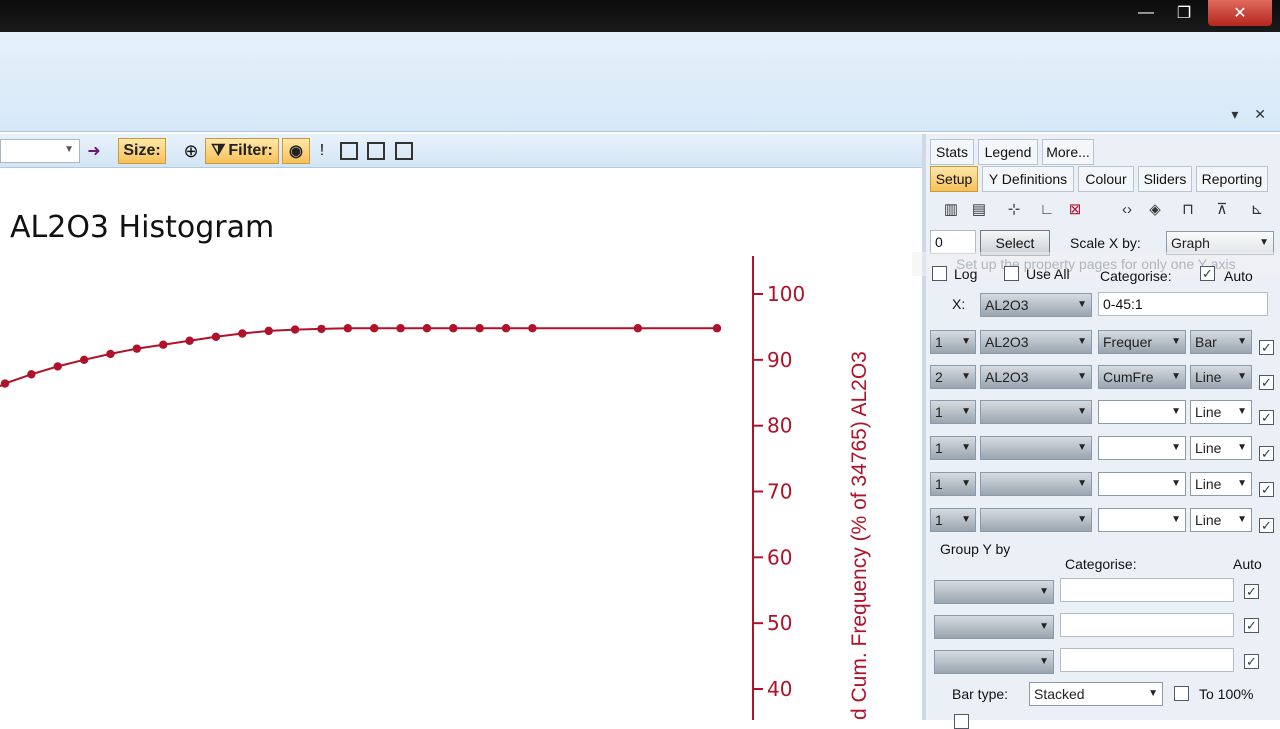 The width and height of the screenshot is (1280, 729). What do you see at coordinates (1251, 661) in the screenshot?
I see `group-auto-checkbox-3: ✓` at bounding box center [1251, 661].